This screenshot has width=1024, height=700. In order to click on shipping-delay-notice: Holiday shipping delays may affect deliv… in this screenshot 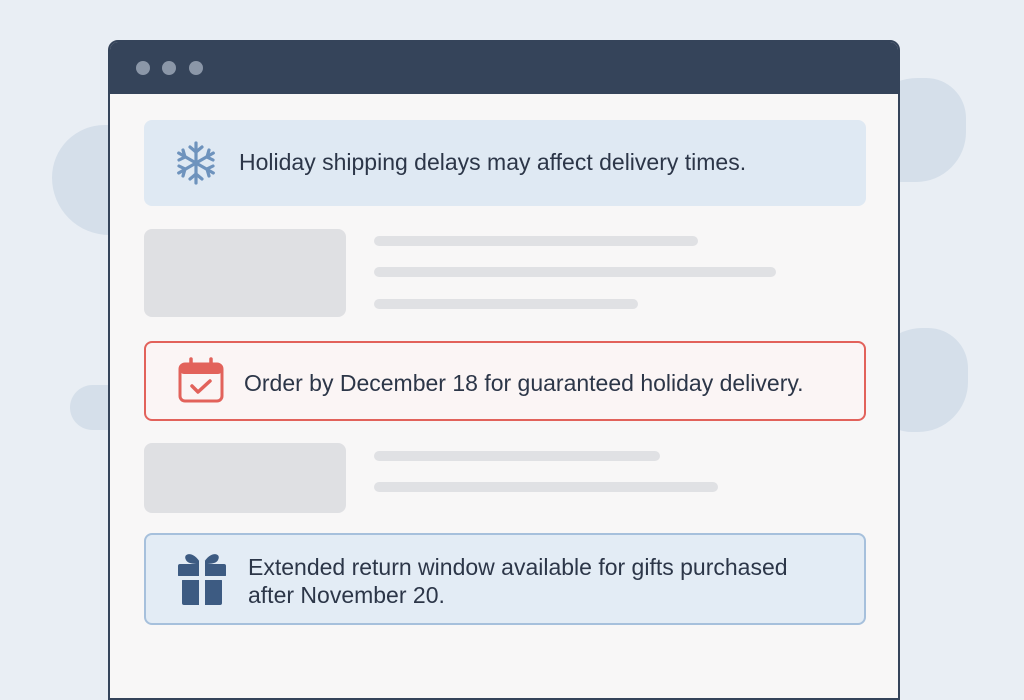, I will do `click(505, 163)`.